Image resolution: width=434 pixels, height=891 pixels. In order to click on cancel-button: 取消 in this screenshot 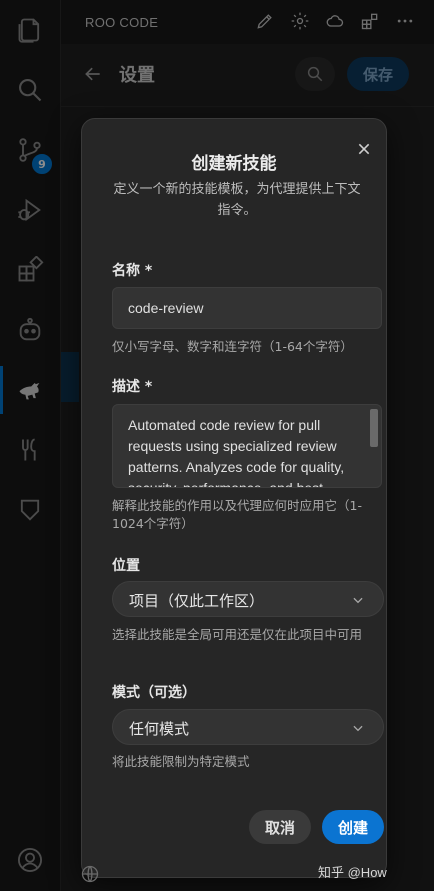, I will do `click(280, 827)`.